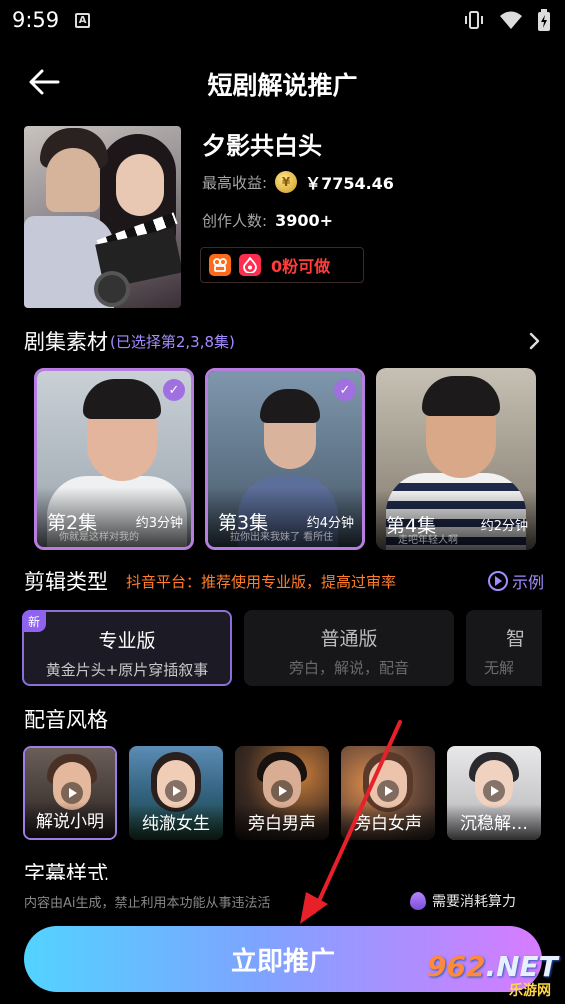 Image resolution: width=565 pixels, height=1004 pixels. I want to click on disclaimer-text: 内容由Ai生成，禁止利用本功能从事违法活, so click(147, 903).